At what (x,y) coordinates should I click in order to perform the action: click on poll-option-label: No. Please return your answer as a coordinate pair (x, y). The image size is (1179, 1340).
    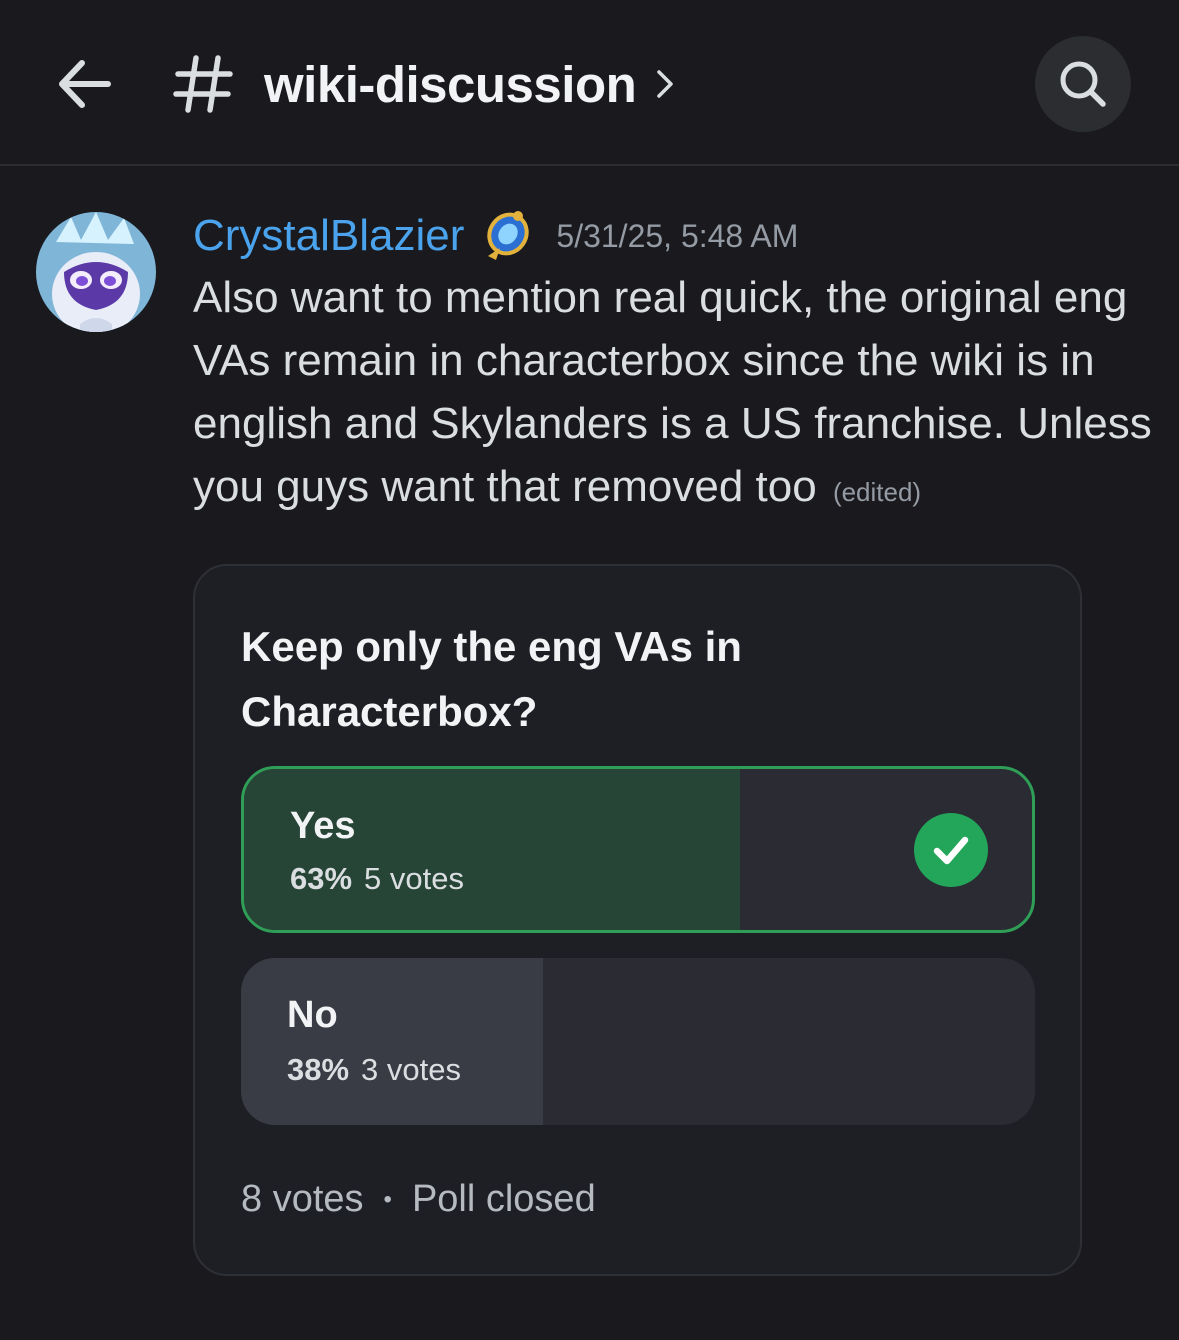
    Looking at the image, I should click on (312, 1015).